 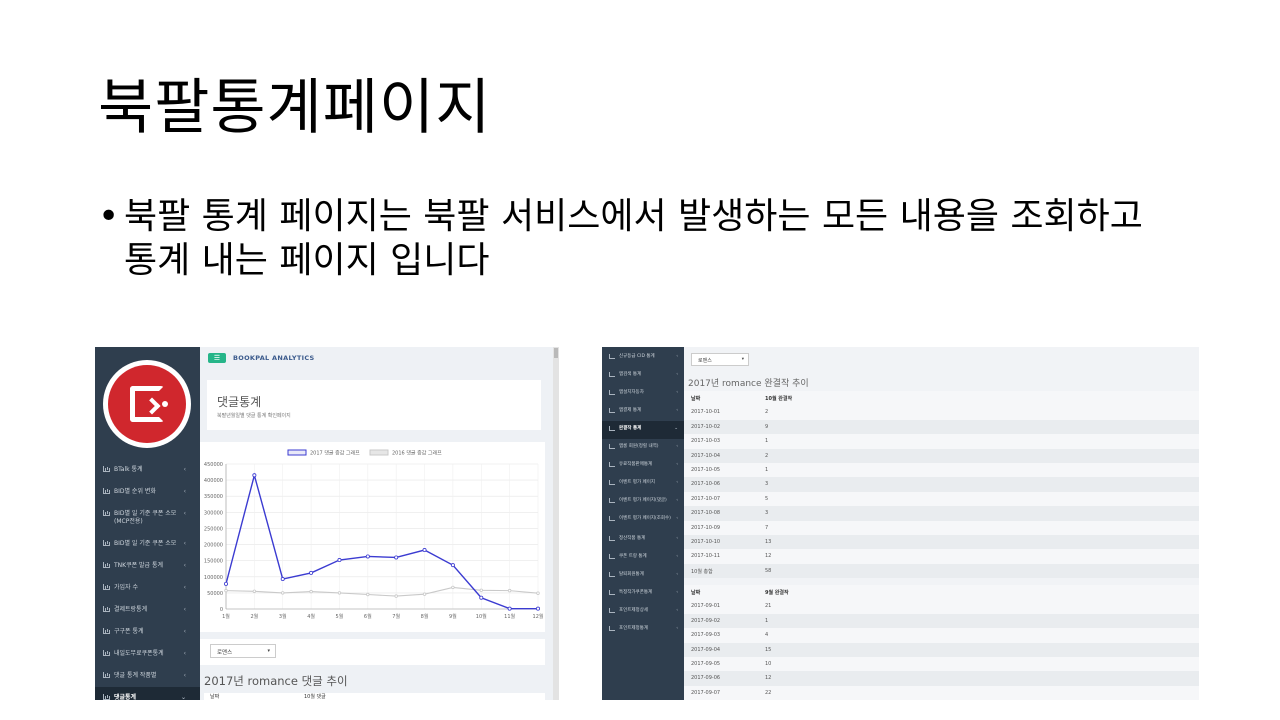 I want to click on sidebar-item-label: 신규등급 CID 통계, so click(x=637, y=356).